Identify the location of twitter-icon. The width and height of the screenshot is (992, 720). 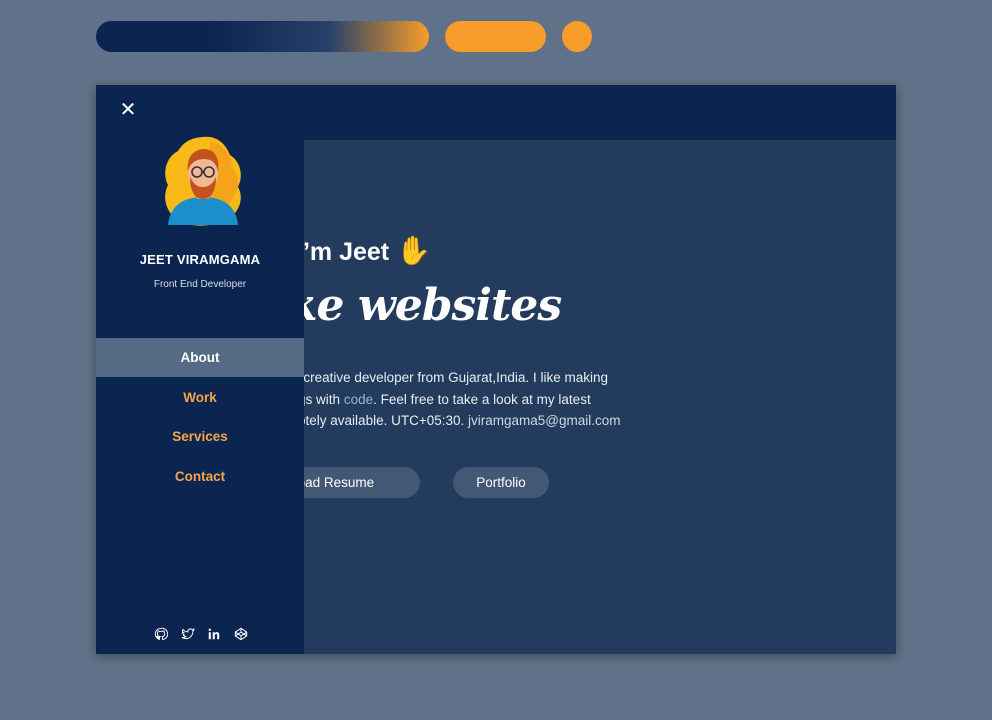
(188, 634).